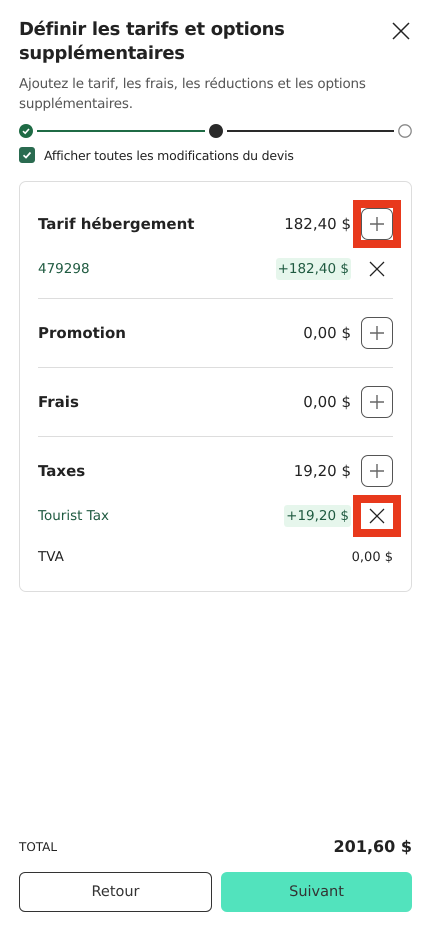 The image size is (431, 926). I want to click on section-title: Promotion, so click(82, 333).